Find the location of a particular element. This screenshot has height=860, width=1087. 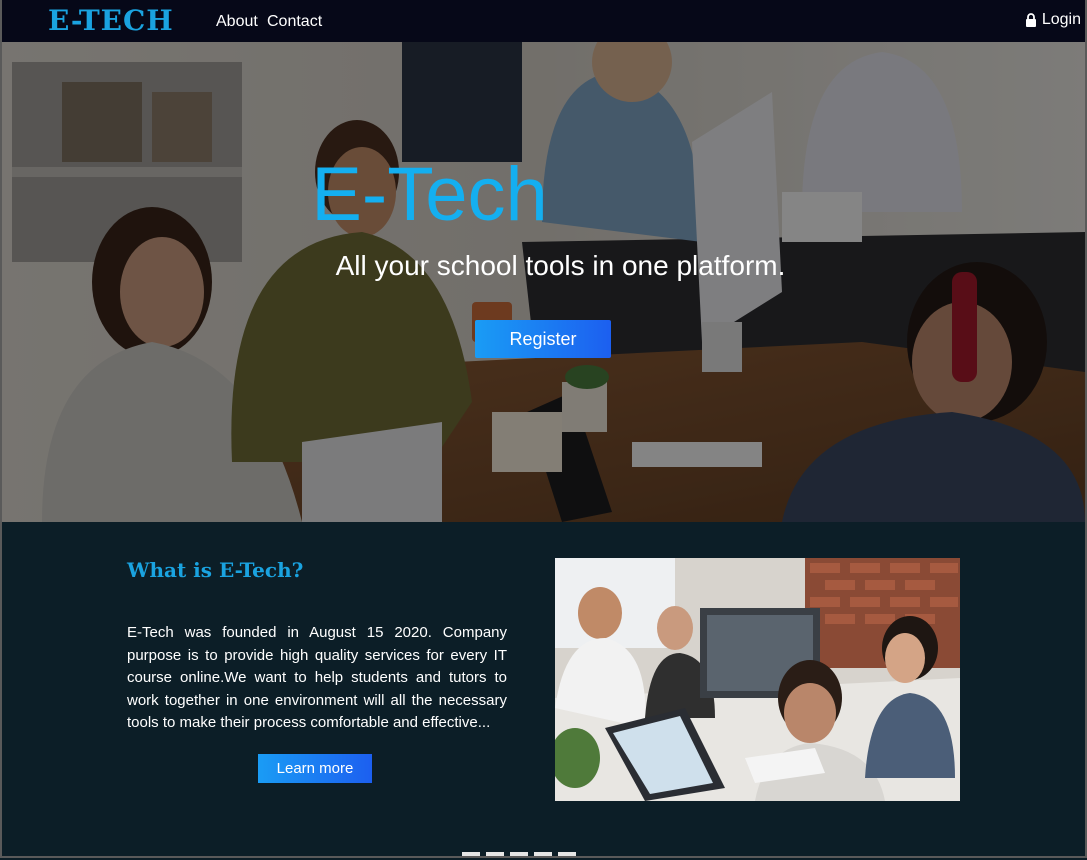

top-navbar: E-TECH About Contact Login is located at coordinates (543, 21).